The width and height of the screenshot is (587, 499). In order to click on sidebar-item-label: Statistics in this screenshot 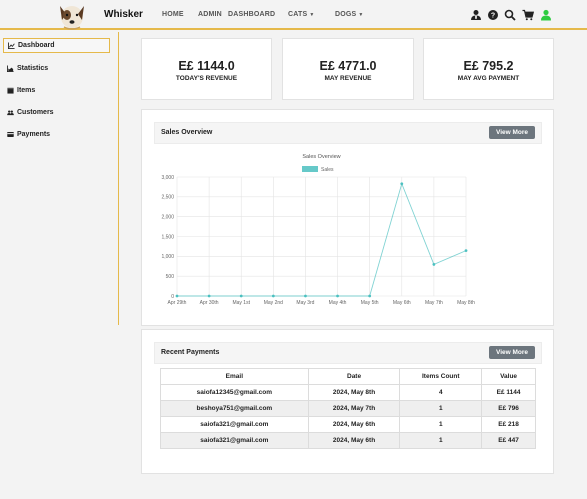, I will do `click(33, 68)`.